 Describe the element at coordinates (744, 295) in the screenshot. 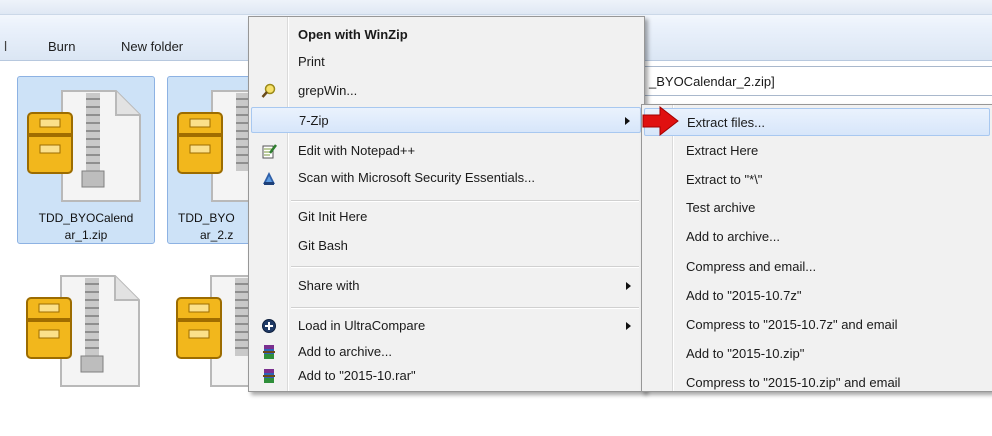

I see `submenu-item-label: Add to "2015-10.7z"` at that location.